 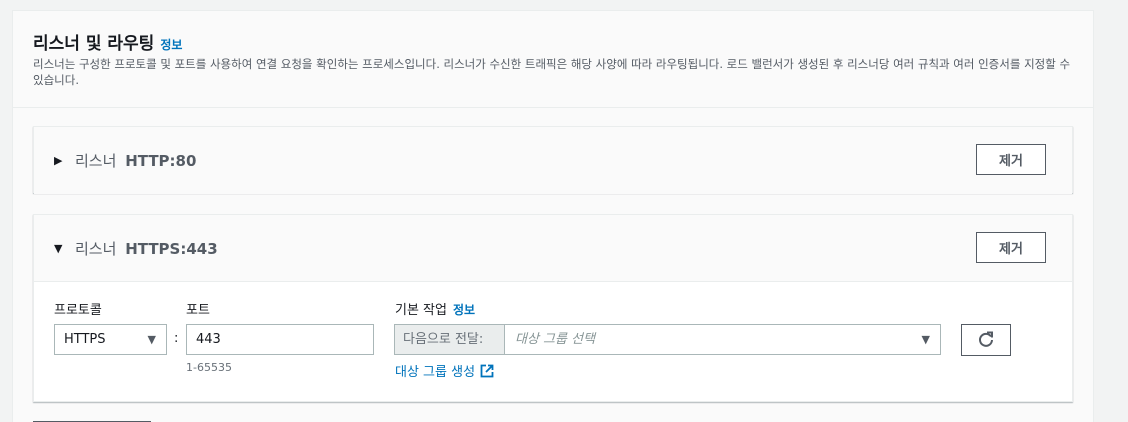 What do you see at coordinates (667, 339) in the screenshot?
I see `target-group-select: 다음으로 전달: 대상 그룹 선택 ▼` at bounding box center [667, 339].